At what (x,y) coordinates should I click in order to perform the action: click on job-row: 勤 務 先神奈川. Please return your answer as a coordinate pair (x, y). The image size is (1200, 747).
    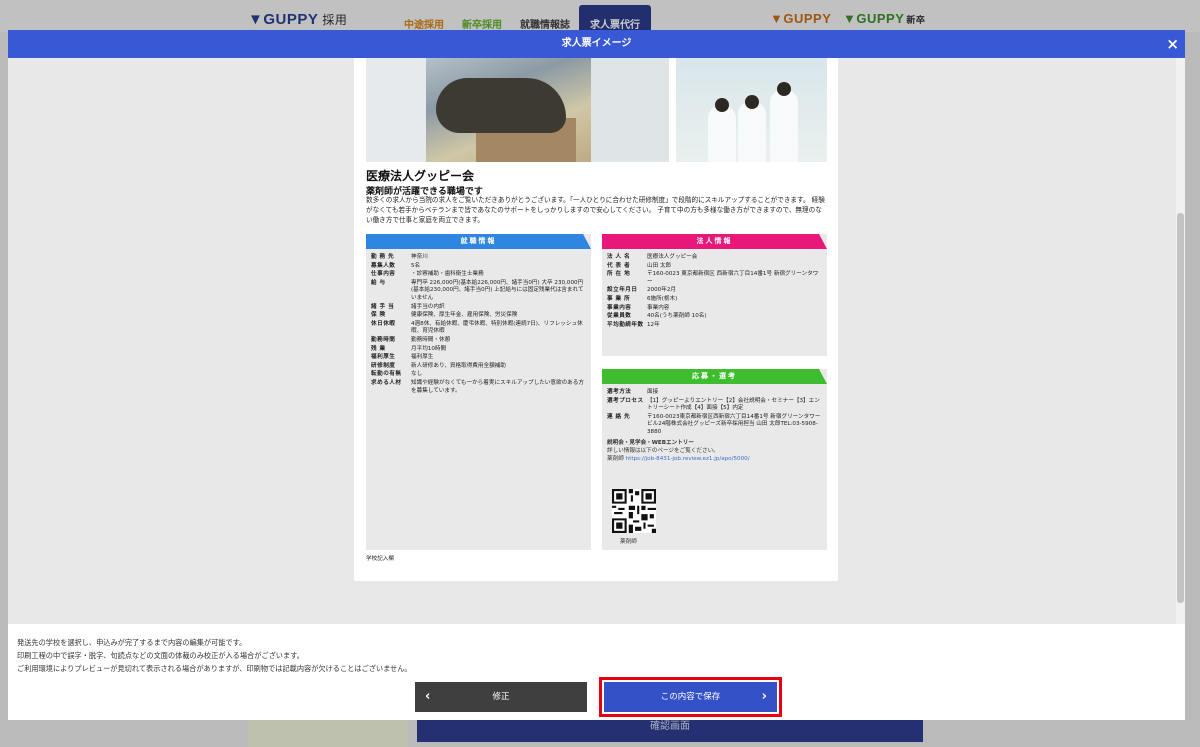
    Looking at the image, I should click on (399, 257).